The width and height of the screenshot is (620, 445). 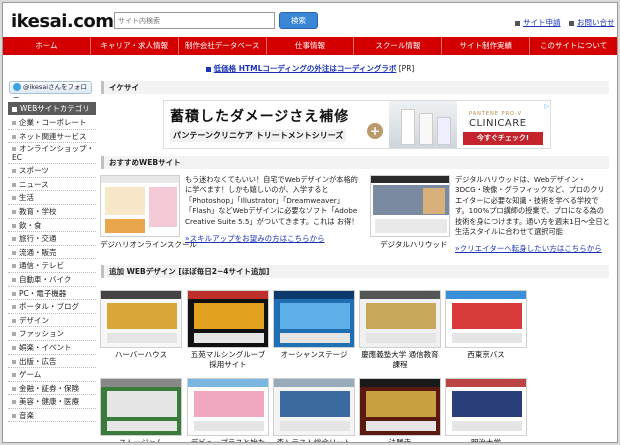 What do you see at coordinates (314, 440) in the screenshot?
I see `gallery-label: 森トラスト総合リート投` at bounding box center [314, 440].